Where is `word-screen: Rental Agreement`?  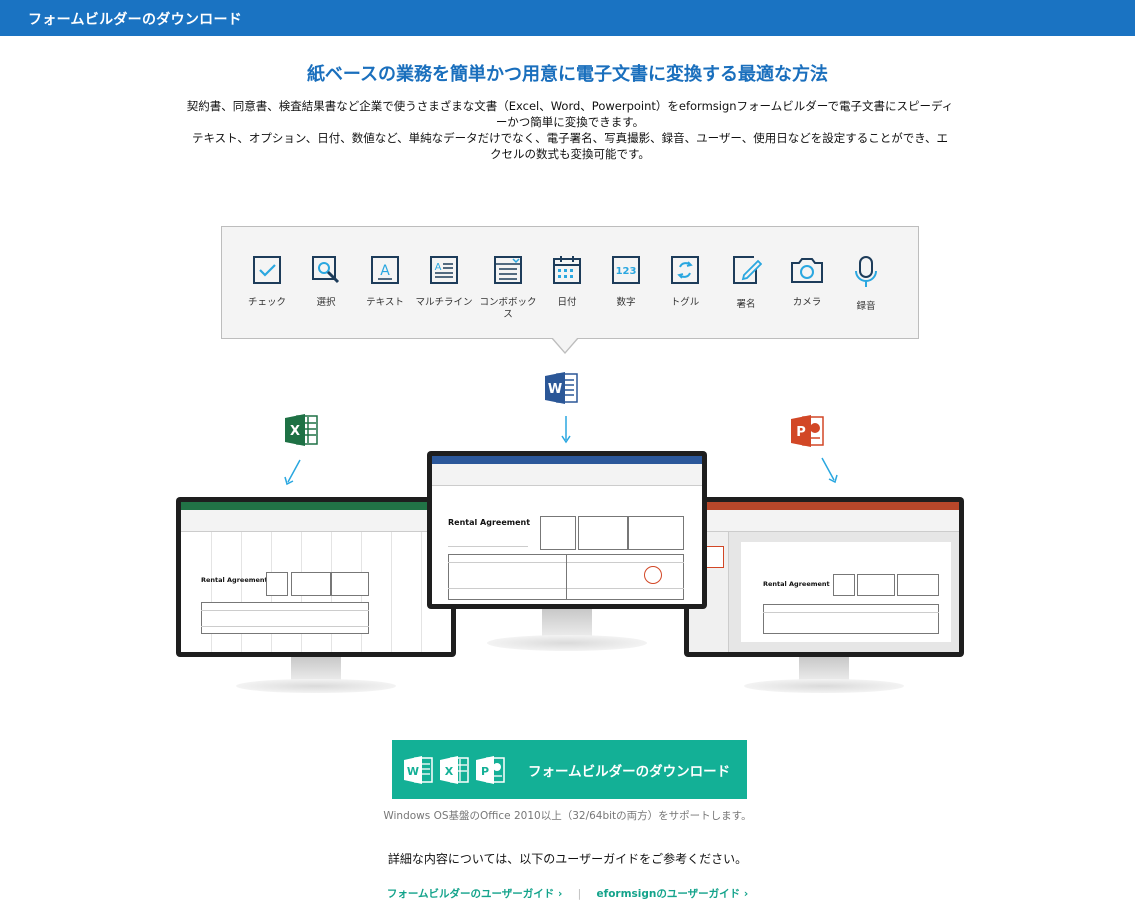 word-screen: Rental Agreement is located at coordinates (567, 530).